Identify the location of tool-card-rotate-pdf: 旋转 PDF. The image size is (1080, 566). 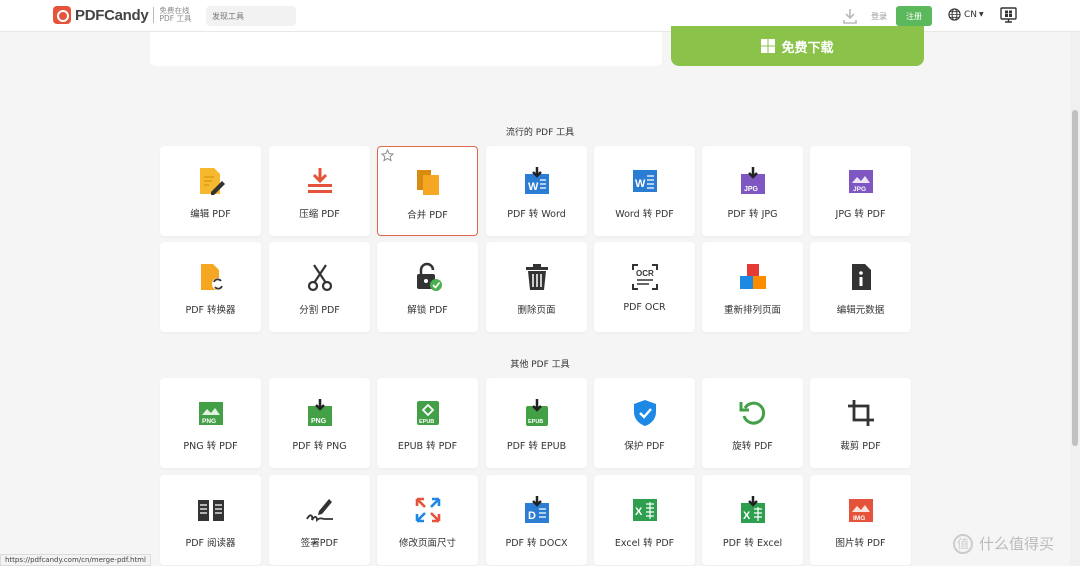
(752, 423).